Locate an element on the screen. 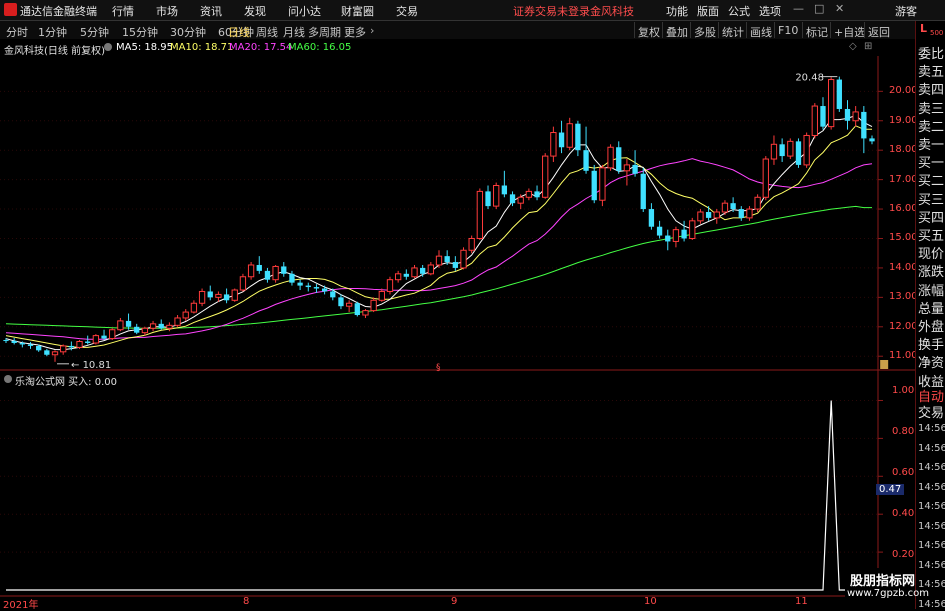 Image resolution: width=945 pixels, height=611 pixels. indicator-tick: 0.80 is located at coordinates (903, 431).